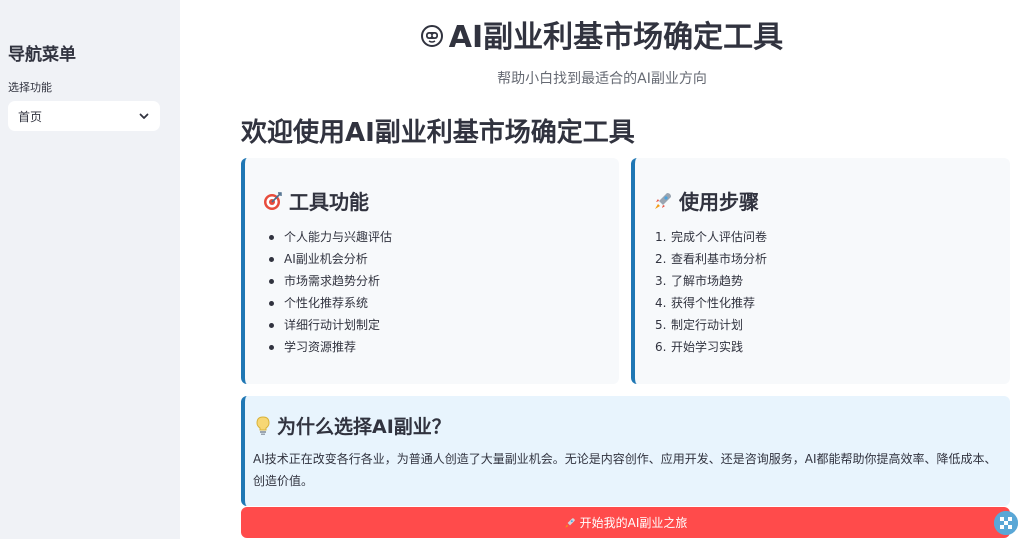 The image size is (1024, 539). Describe the element at coordinates (625, 522) in the screenshot. I see `start-journey-button: 开始我的AI副业之旅` at that location.